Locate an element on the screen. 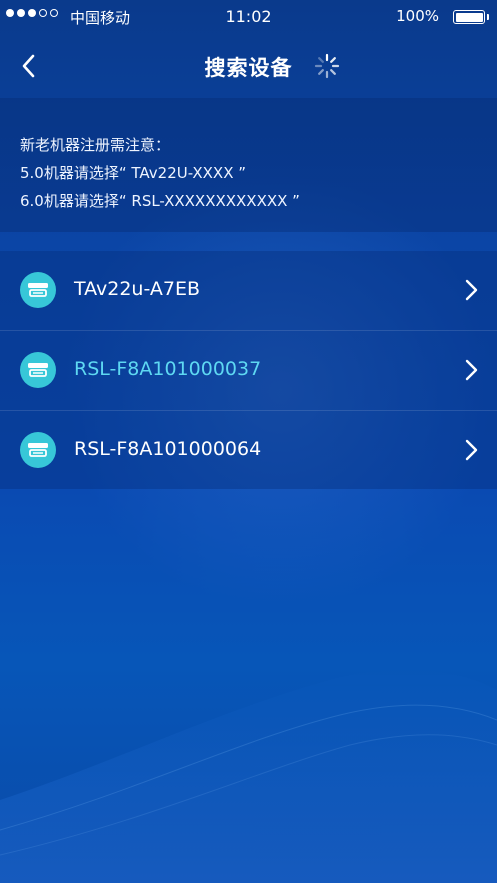  page-title: 搜索设备 is located at coordinates (248, 68).